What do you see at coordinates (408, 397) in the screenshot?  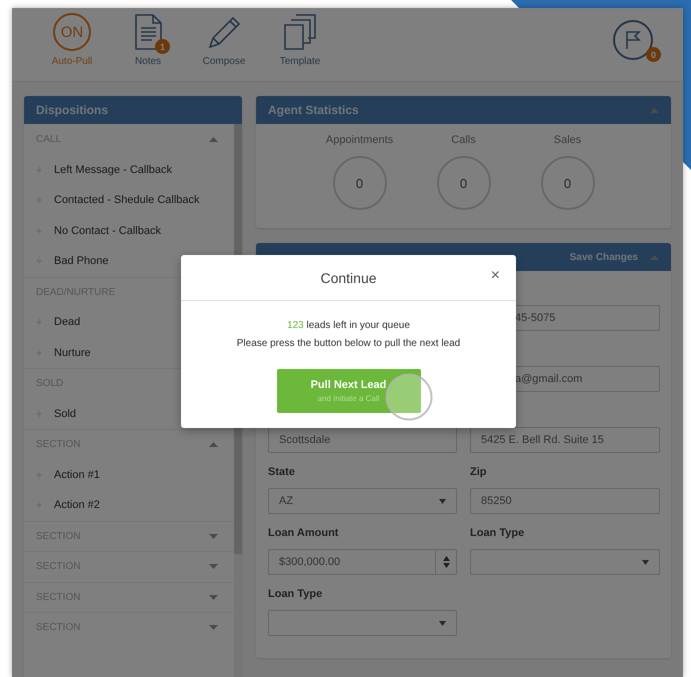 I see `touch-indicator` at bounding box center [408, 397].